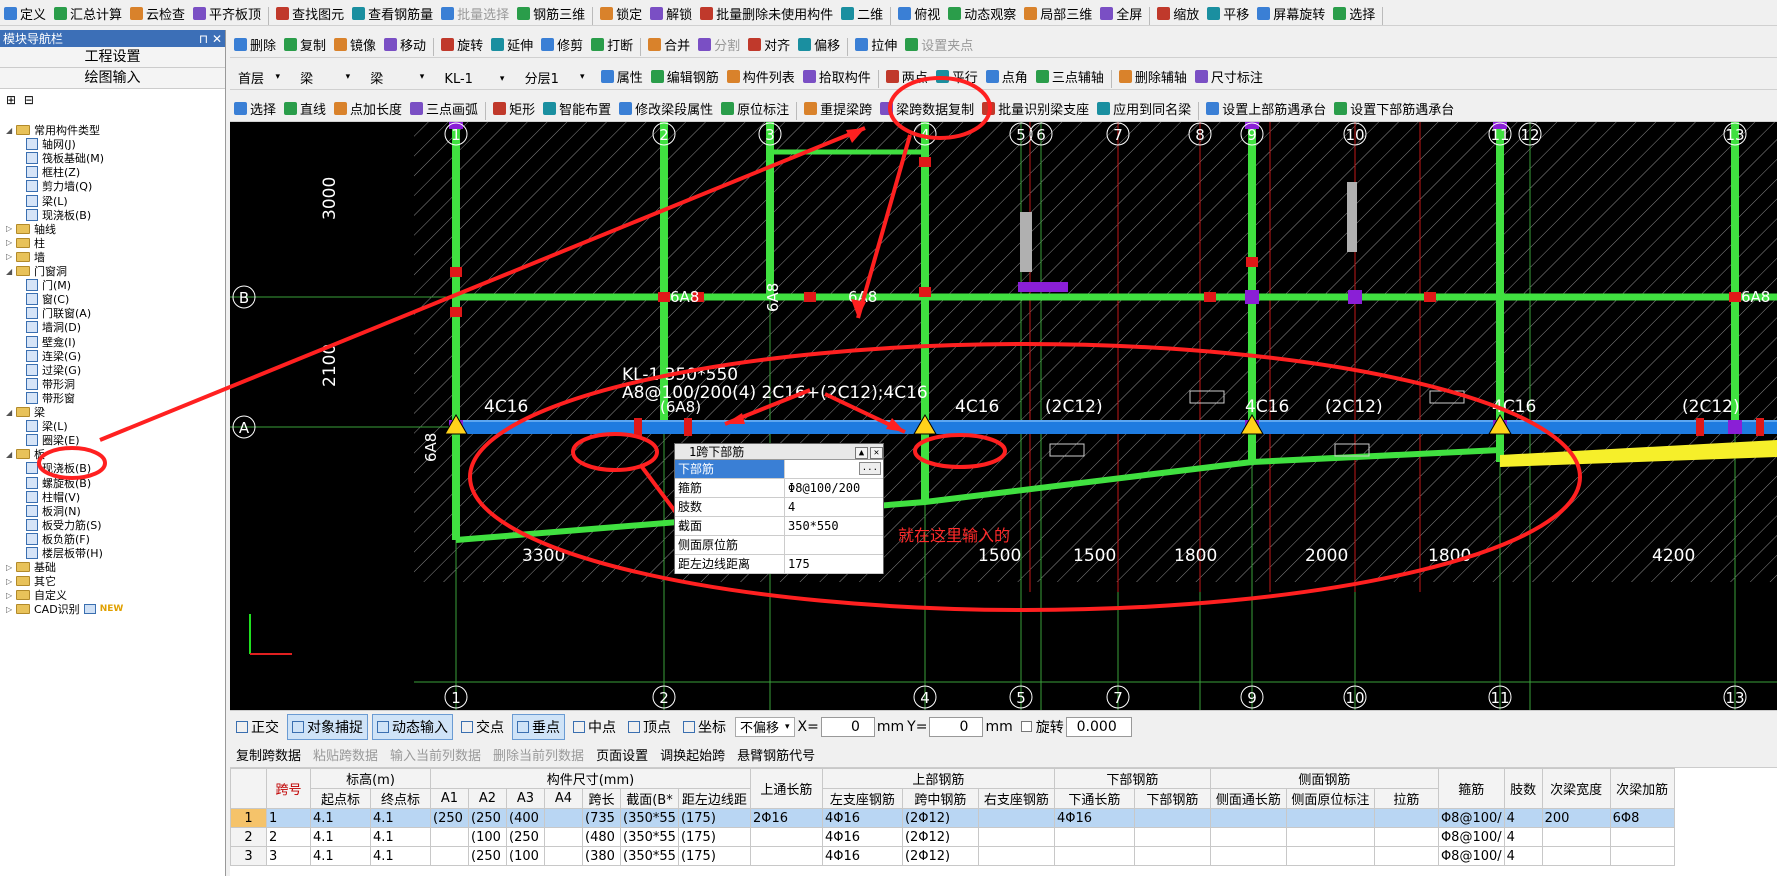 The height and width of the screenshot is (876, 1777). What do you see at coordinates (257, 727) in the screenshot?
I see `status-toggle-0: 正交` at bounding box center [257, 727].